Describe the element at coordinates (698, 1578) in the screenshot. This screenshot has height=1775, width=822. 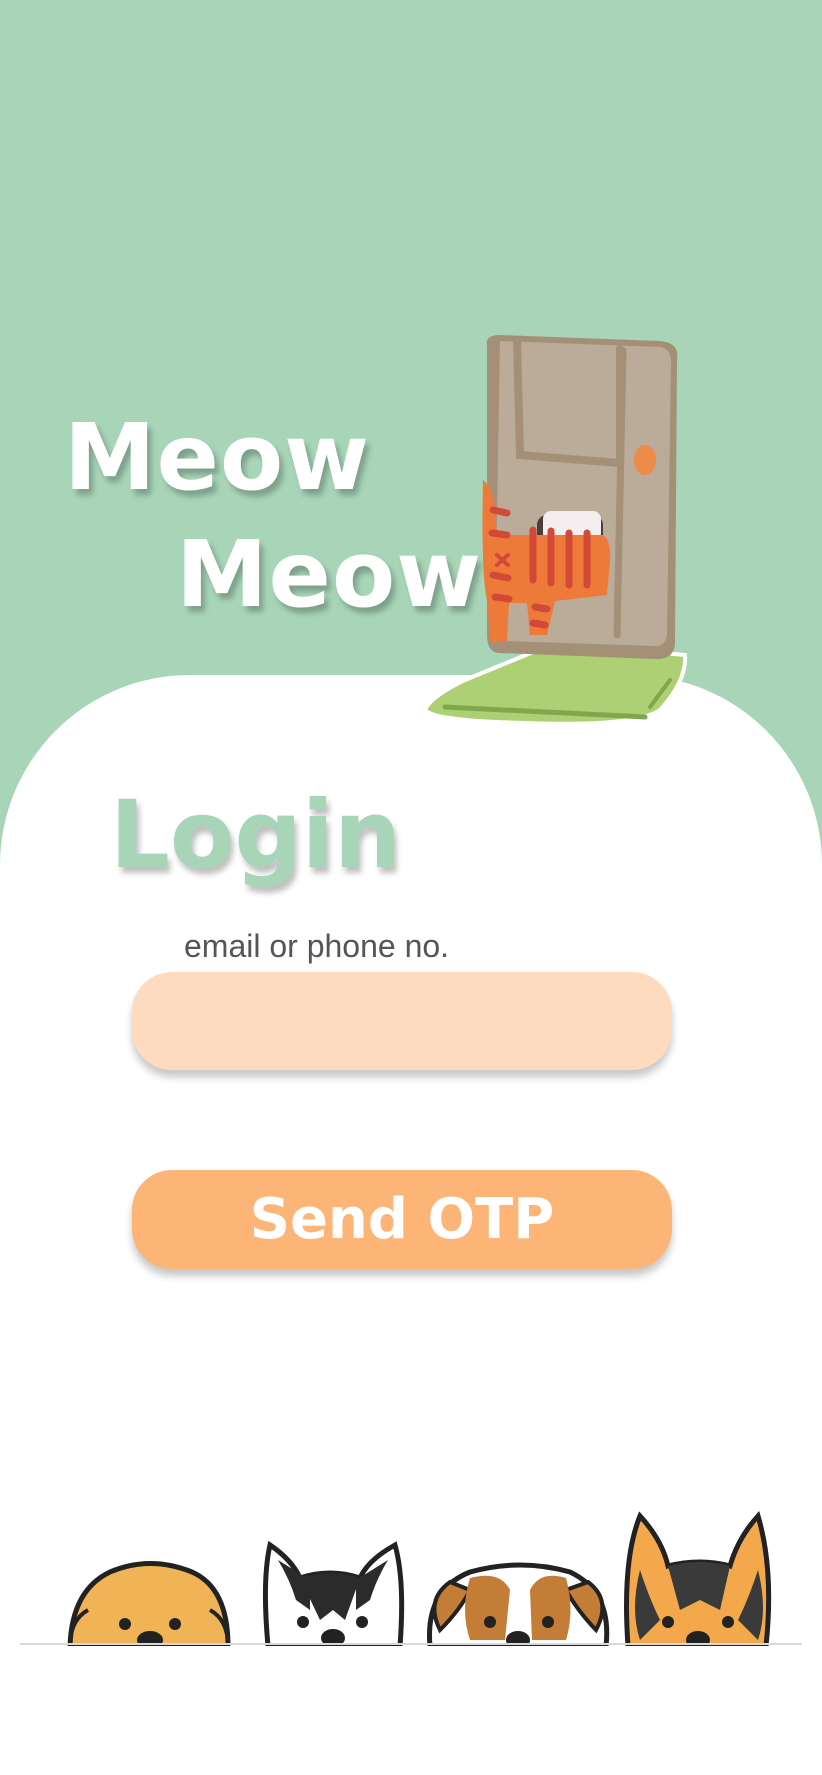
I see `german-shepherd-dog-icon` at that location.